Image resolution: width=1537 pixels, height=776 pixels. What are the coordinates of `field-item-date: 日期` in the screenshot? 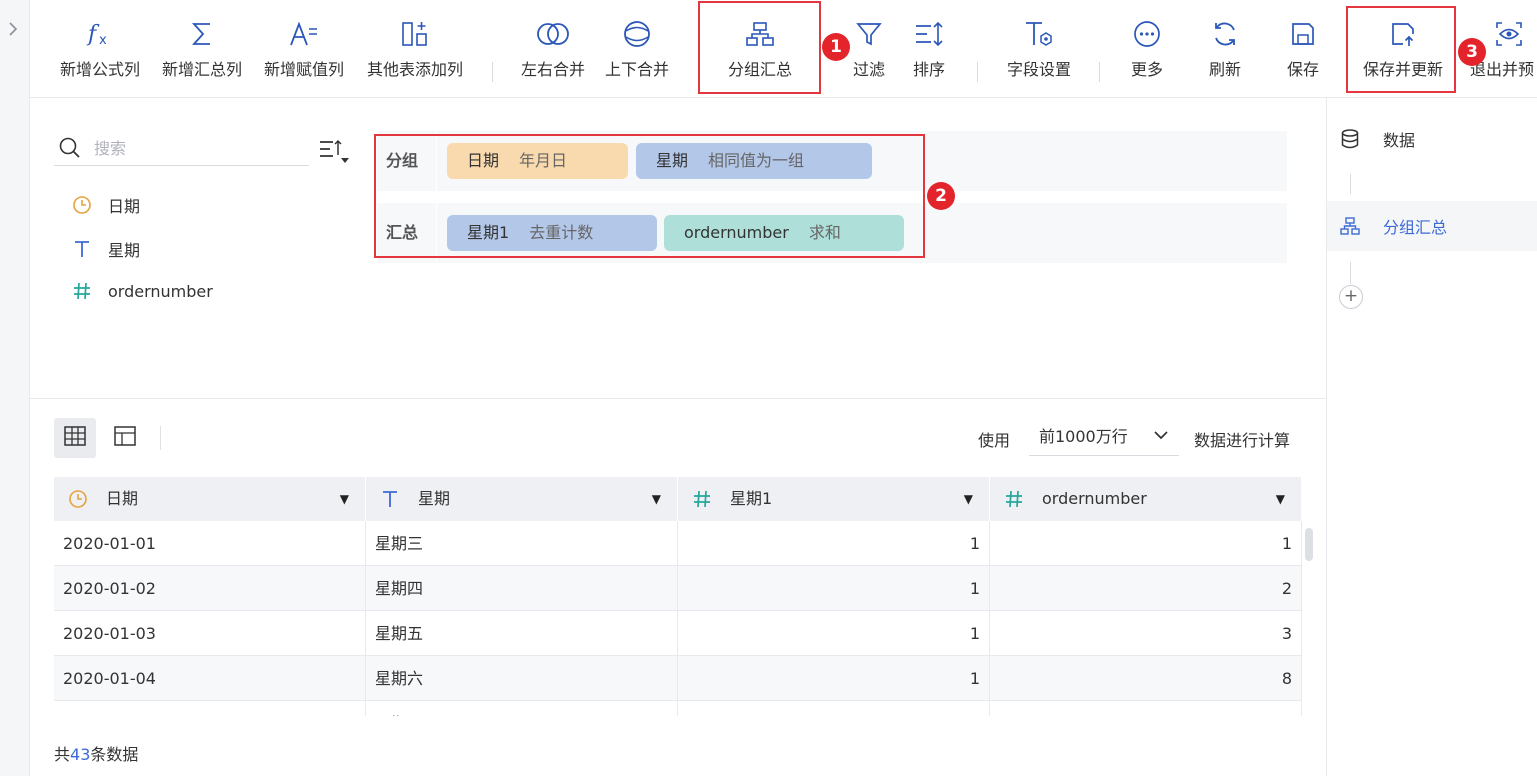 It's located at (105, 205).